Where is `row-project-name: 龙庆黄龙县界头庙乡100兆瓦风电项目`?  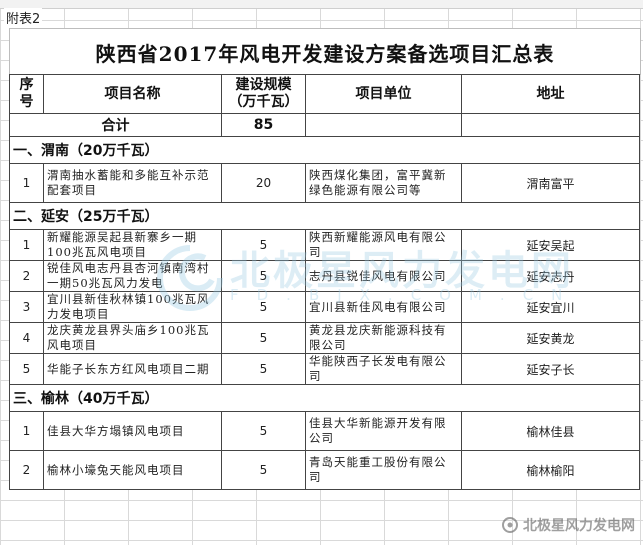 row-project-name: 龙庆黄龙县界头庙乡100兆瓦风电项目 is located at coordinates (132, 338).